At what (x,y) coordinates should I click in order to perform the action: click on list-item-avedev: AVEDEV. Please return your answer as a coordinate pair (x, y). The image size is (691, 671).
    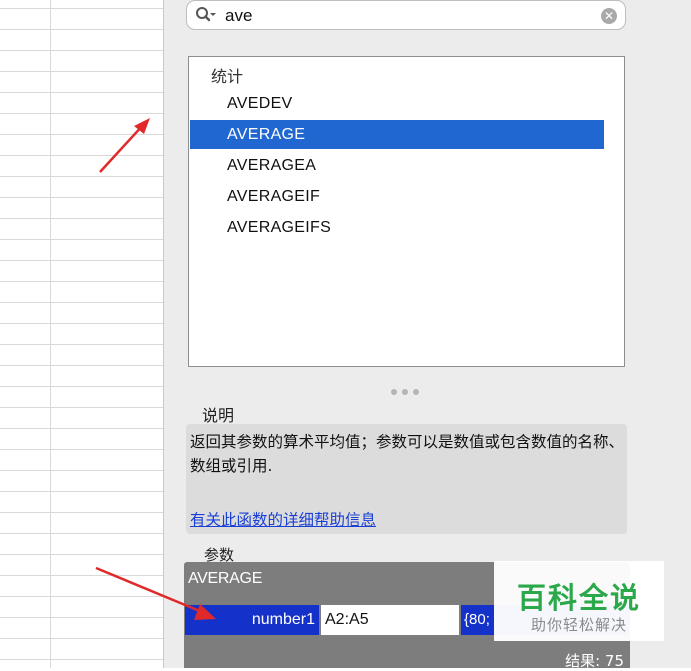
    Looking at the image, I should click on (397, 103).